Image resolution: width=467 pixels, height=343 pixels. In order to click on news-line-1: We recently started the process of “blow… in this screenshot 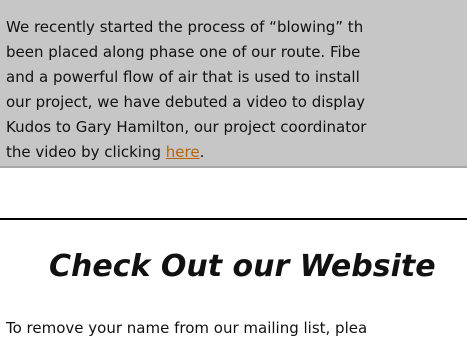, I will do `click(185, 27)`.